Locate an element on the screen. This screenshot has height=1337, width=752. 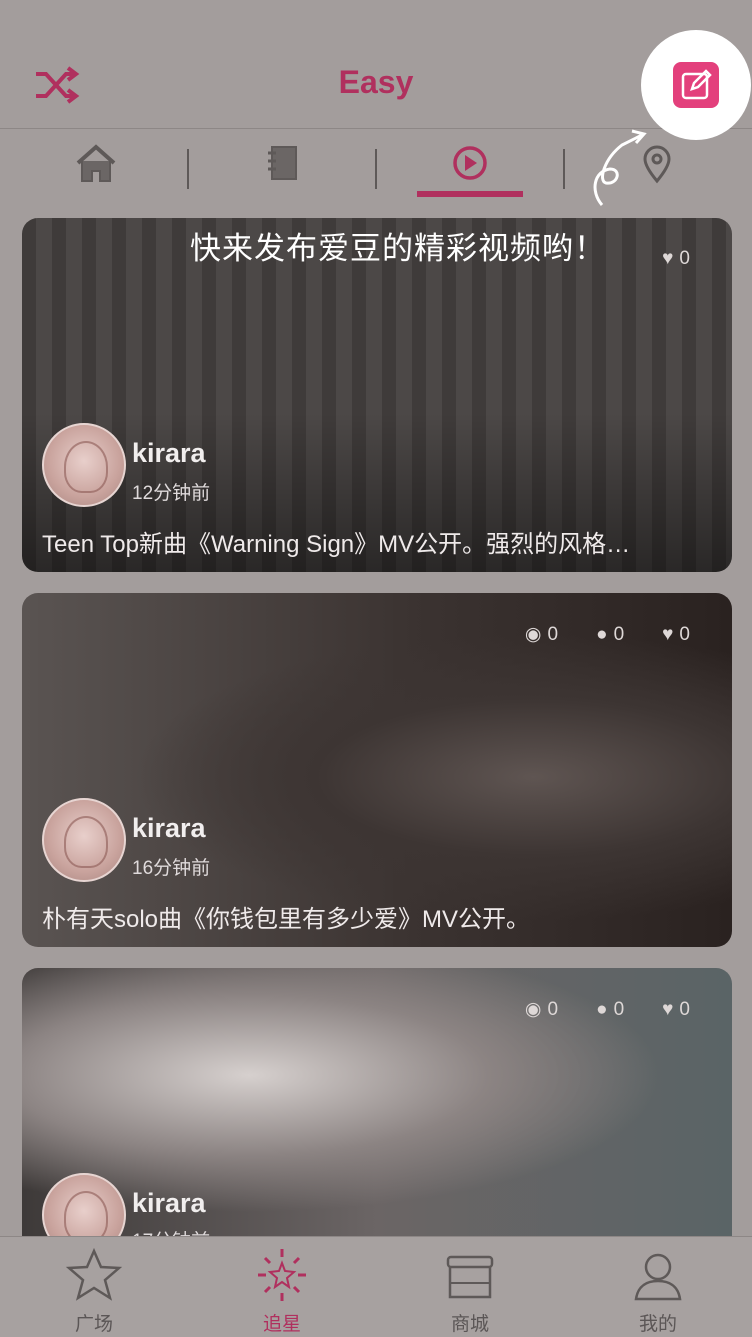
tab-video is located at coordinates (470, 164).